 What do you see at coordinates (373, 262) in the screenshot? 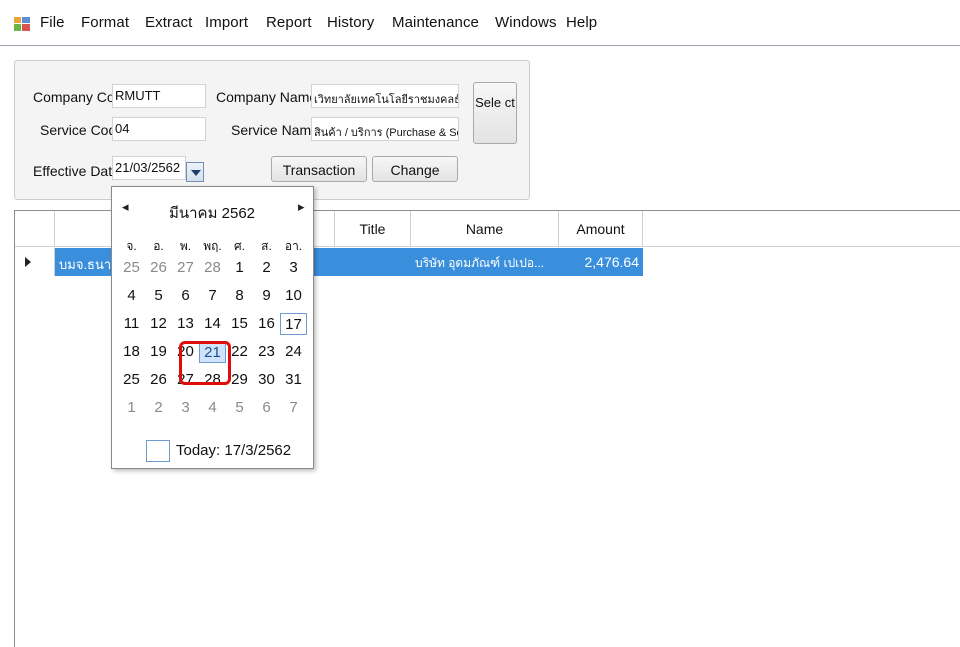
I see `cell-title` at bounding box center [373, 262].